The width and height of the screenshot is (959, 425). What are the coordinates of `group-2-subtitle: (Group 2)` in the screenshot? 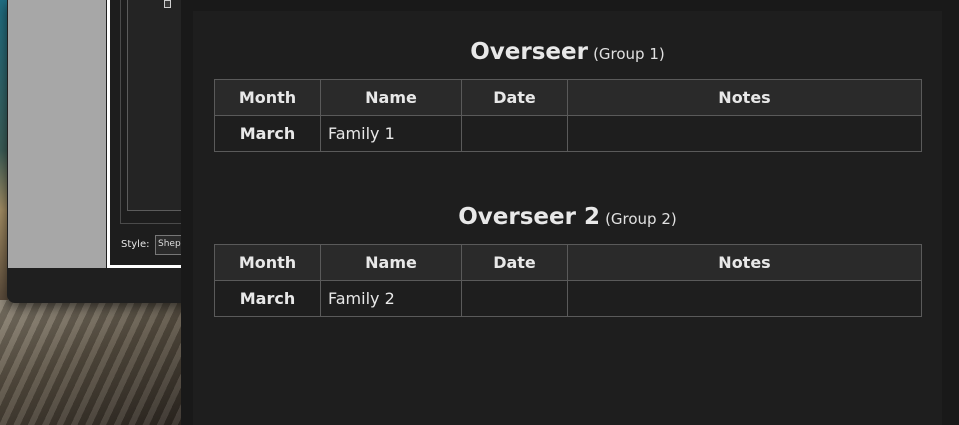 It's located at (641, 219).